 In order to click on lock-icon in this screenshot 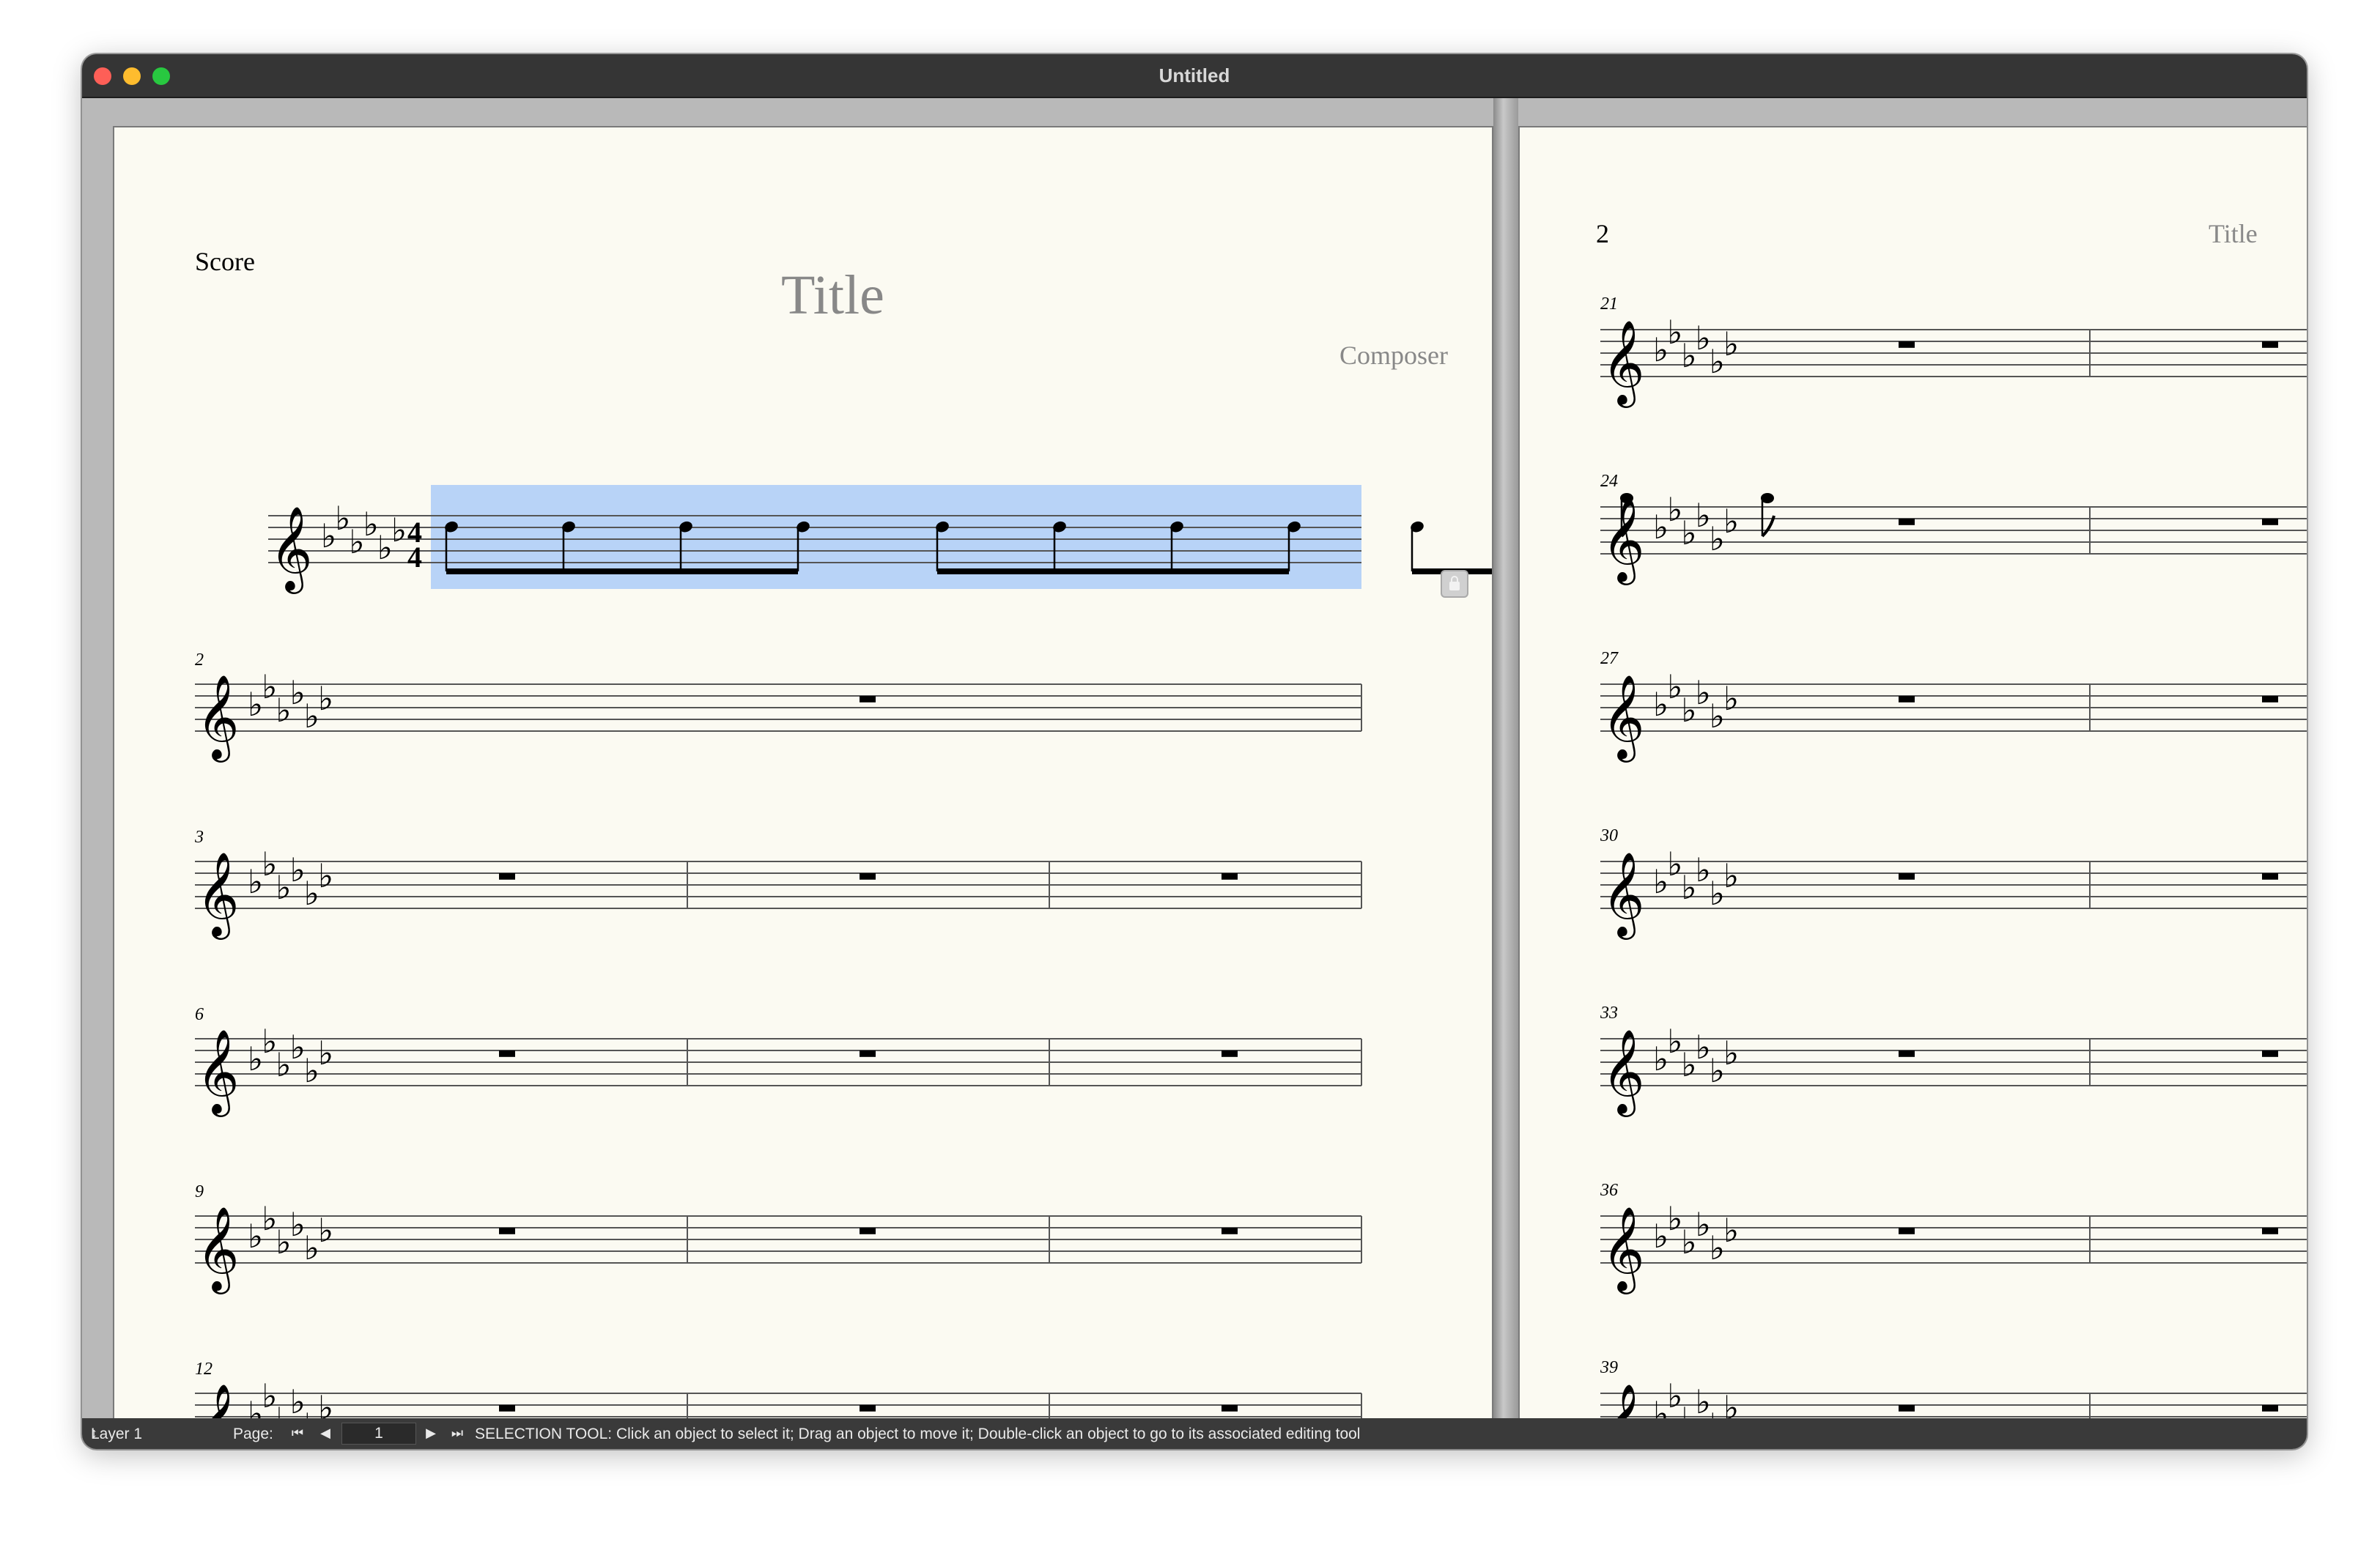, I will do `click(1454, 584)`.